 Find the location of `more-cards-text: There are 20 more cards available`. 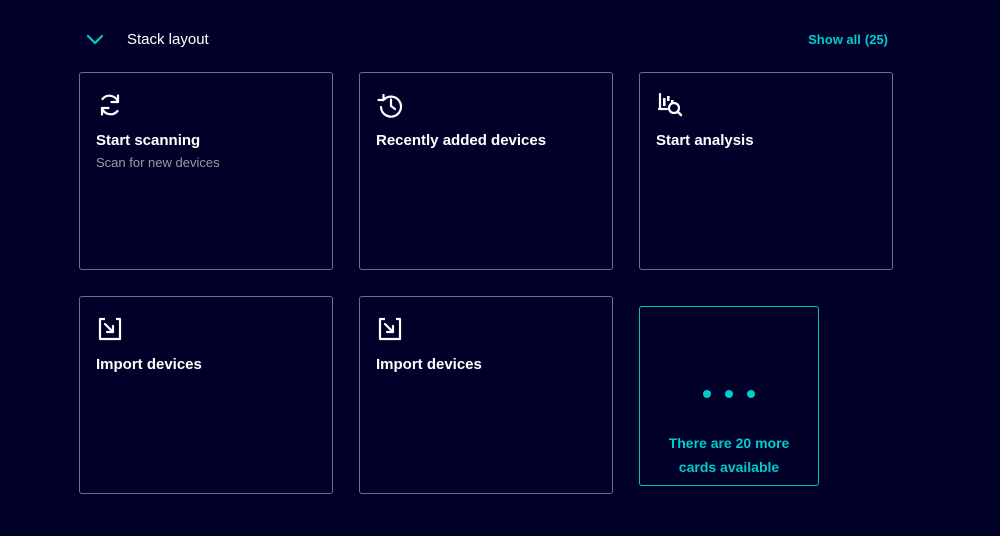

more-cards-text: There are 20 more cards available is located at coordinates (729, 455).